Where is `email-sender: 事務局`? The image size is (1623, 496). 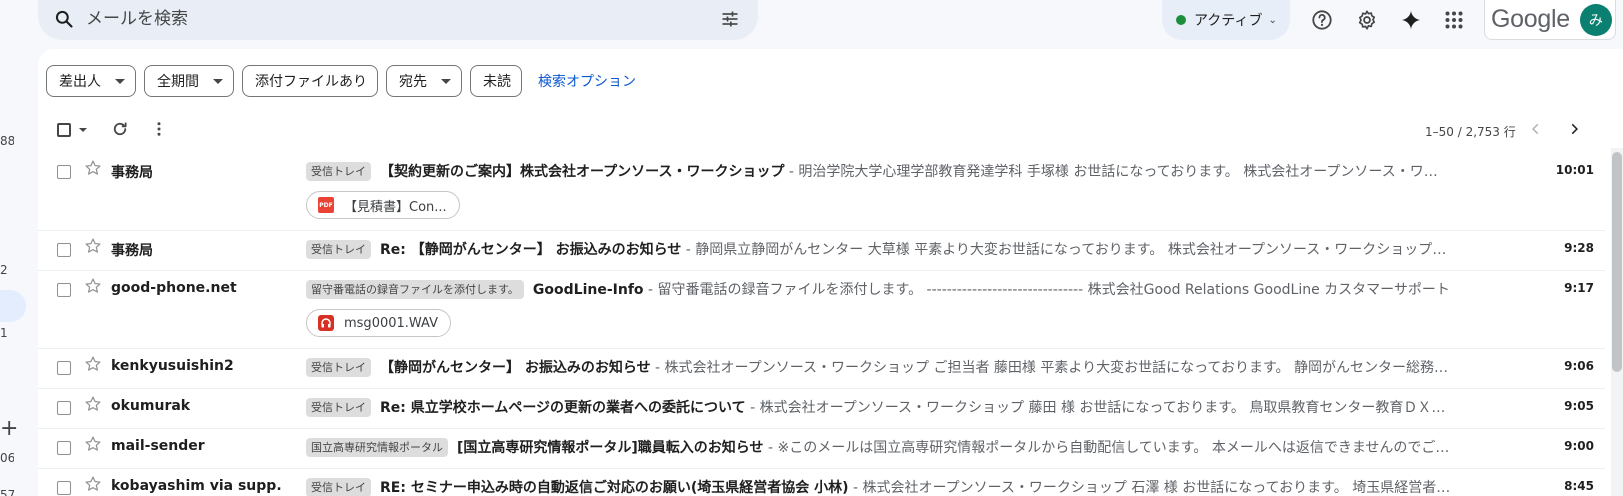
email-sender: 事務局 is located at coordinates (132, 251).